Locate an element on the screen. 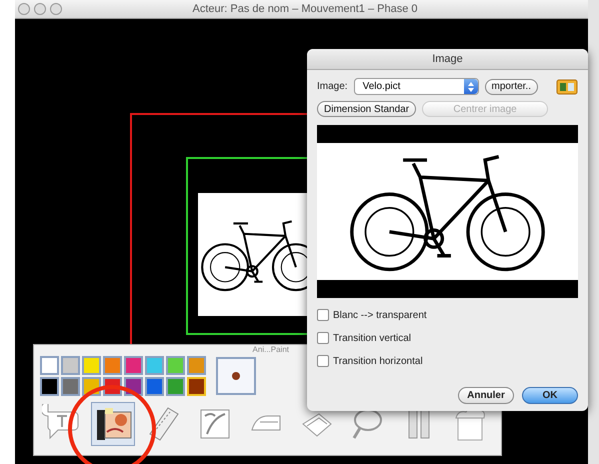  window-title: Acteur: Pas de nom – Mouvement1 – Phase 0 is located at coordinates (305, 9).